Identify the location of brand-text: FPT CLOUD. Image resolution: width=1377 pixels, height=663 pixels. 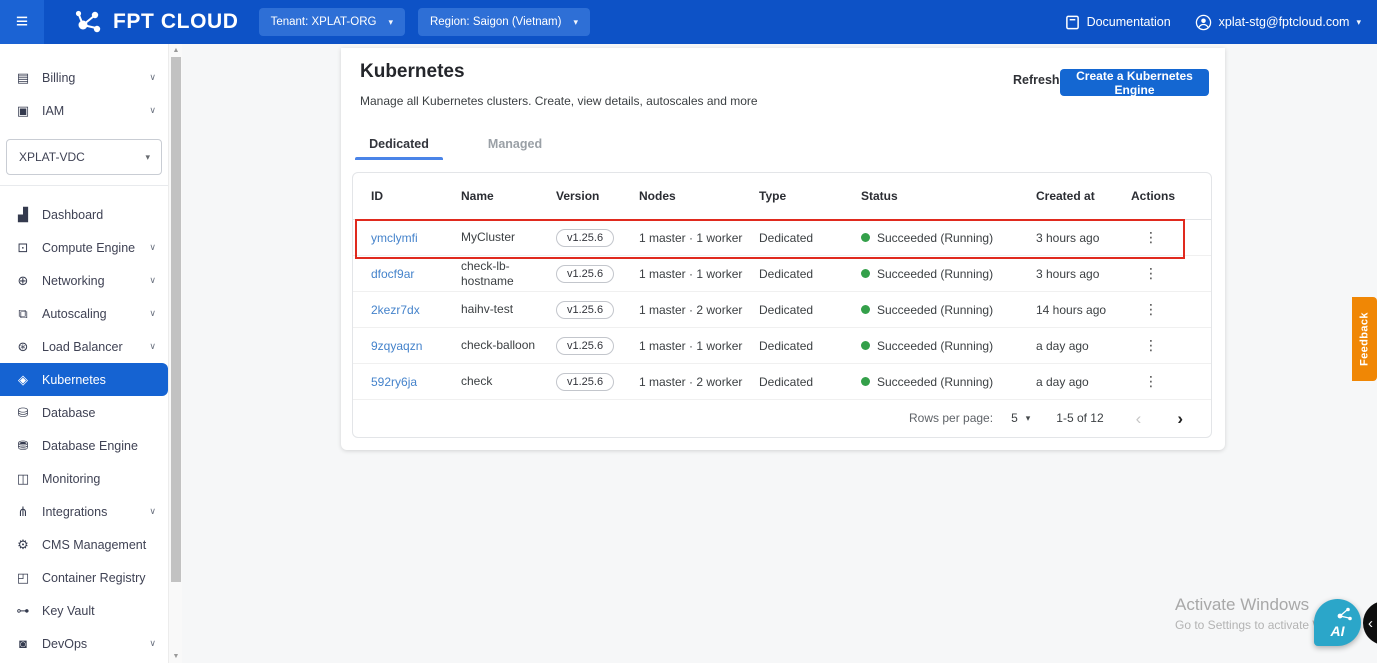
(176, 21).